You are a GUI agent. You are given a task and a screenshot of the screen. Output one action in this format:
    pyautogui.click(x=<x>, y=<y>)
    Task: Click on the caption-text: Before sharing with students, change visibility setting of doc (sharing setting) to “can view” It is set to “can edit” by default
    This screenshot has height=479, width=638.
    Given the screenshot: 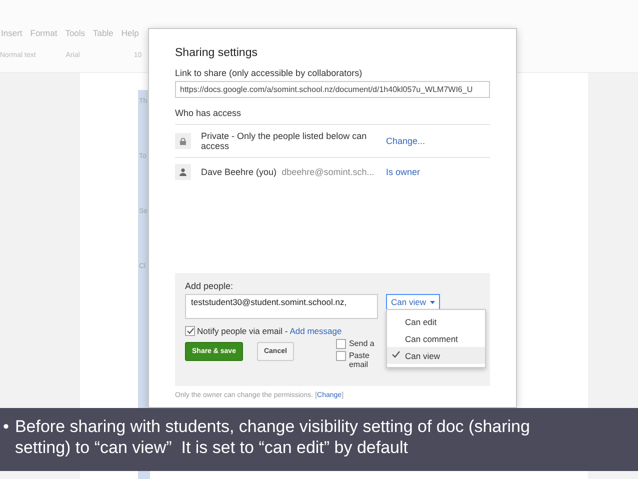 What is the action you would take?
    pyautogui.click(x=272, y=437)
    